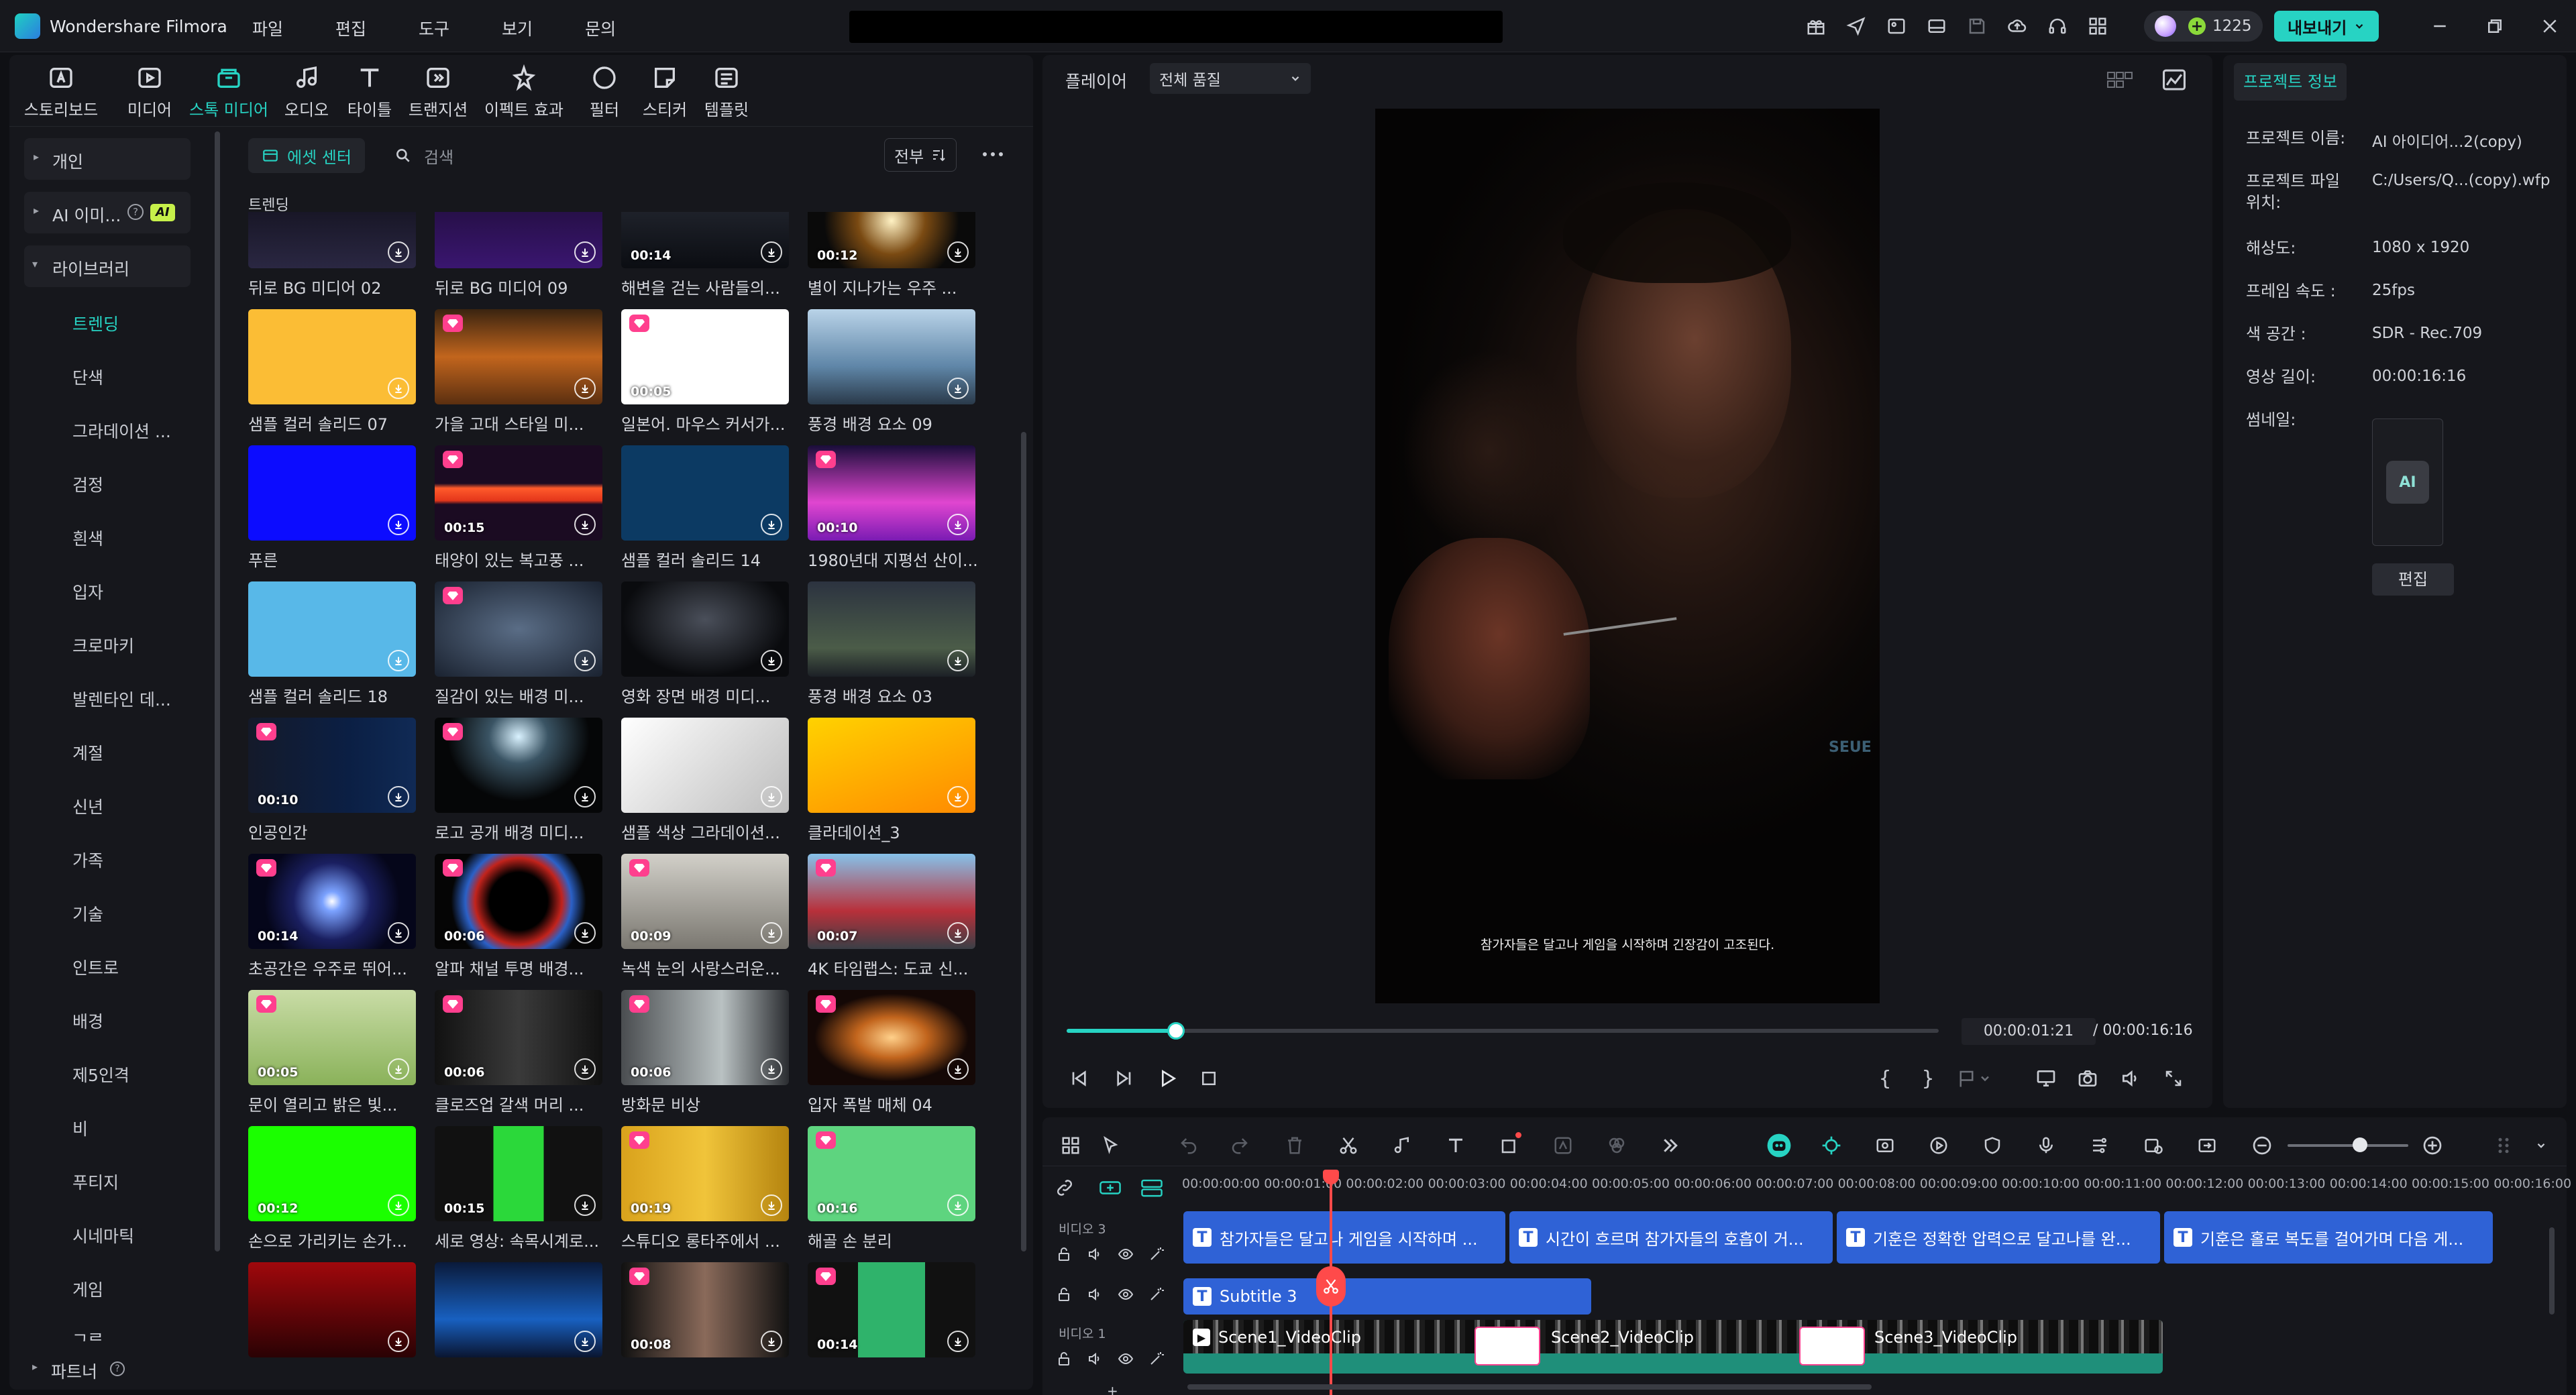  What do you see at coordinates (87, 1021) in the screenshot?
I see `sidebar-item-background: 배경` at bounding box center [87, 1021].